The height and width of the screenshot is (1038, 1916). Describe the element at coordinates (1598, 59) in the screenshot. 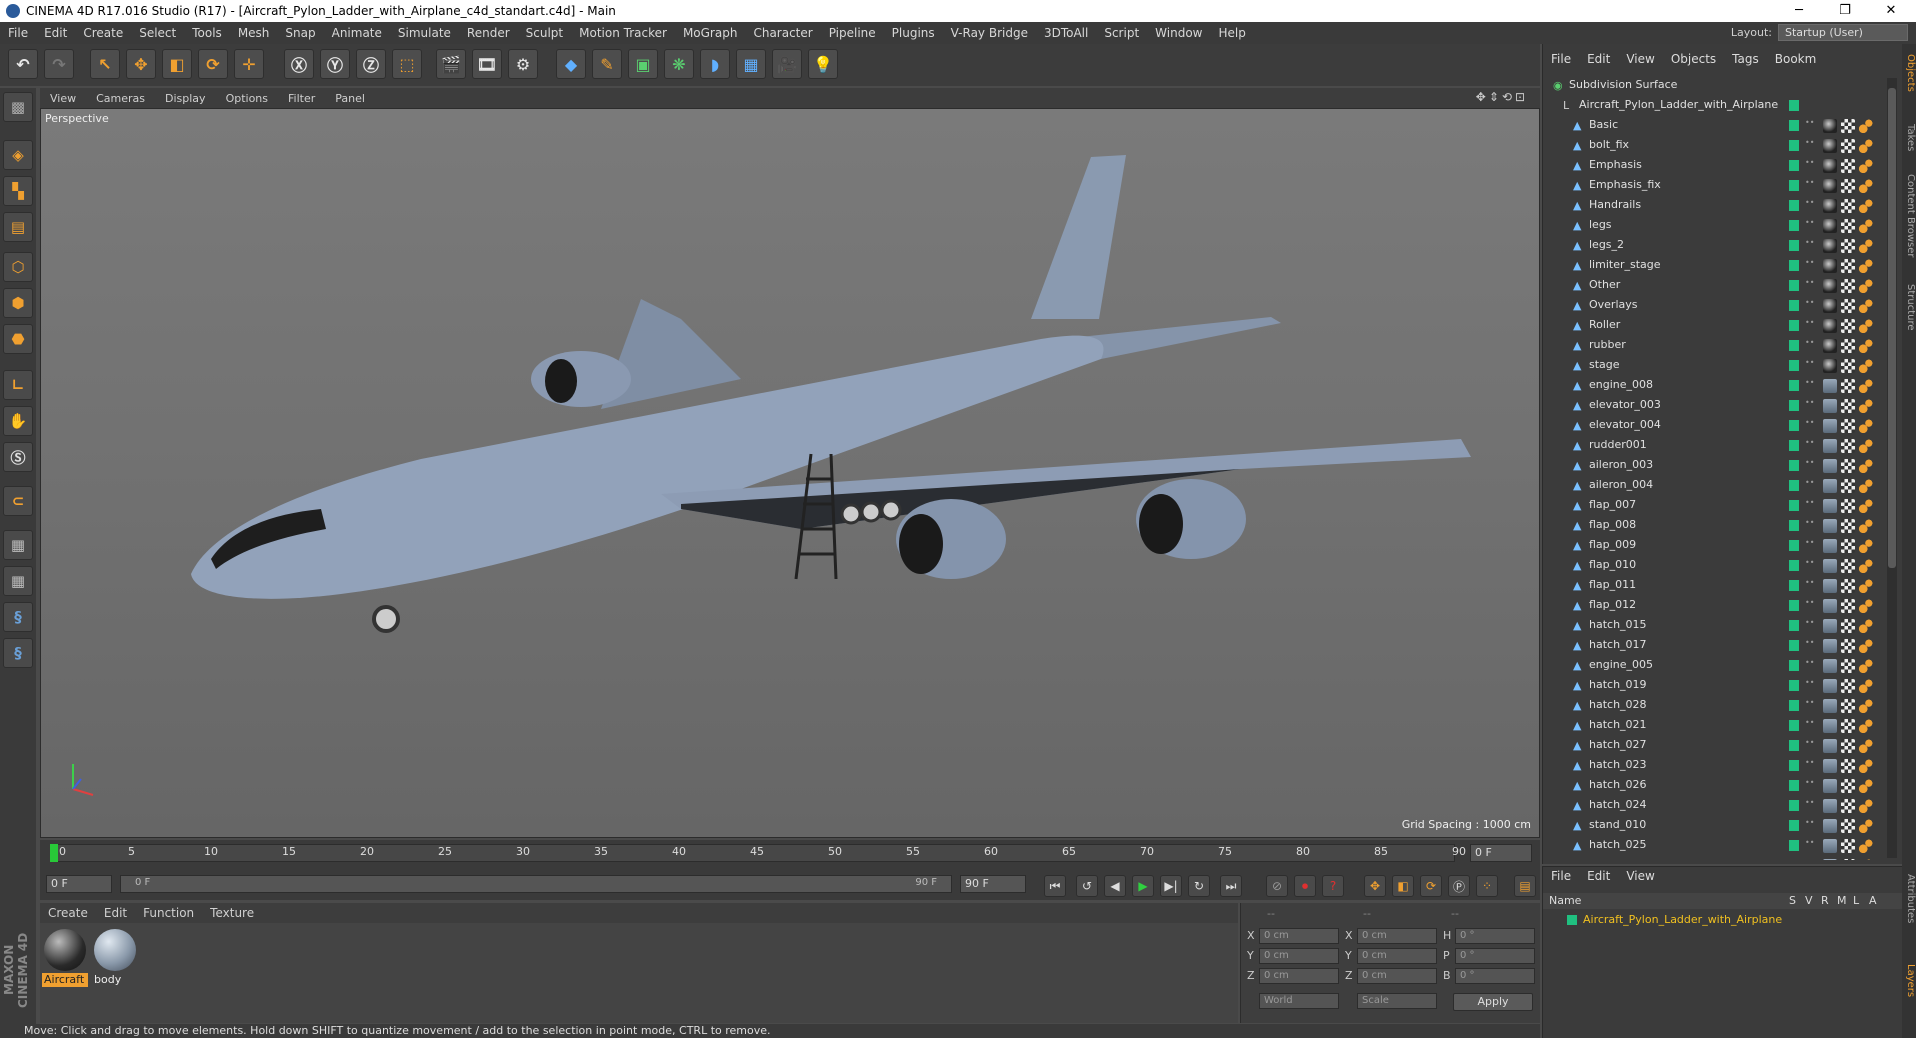

I see `object-menu-edit: Edit` at that location.